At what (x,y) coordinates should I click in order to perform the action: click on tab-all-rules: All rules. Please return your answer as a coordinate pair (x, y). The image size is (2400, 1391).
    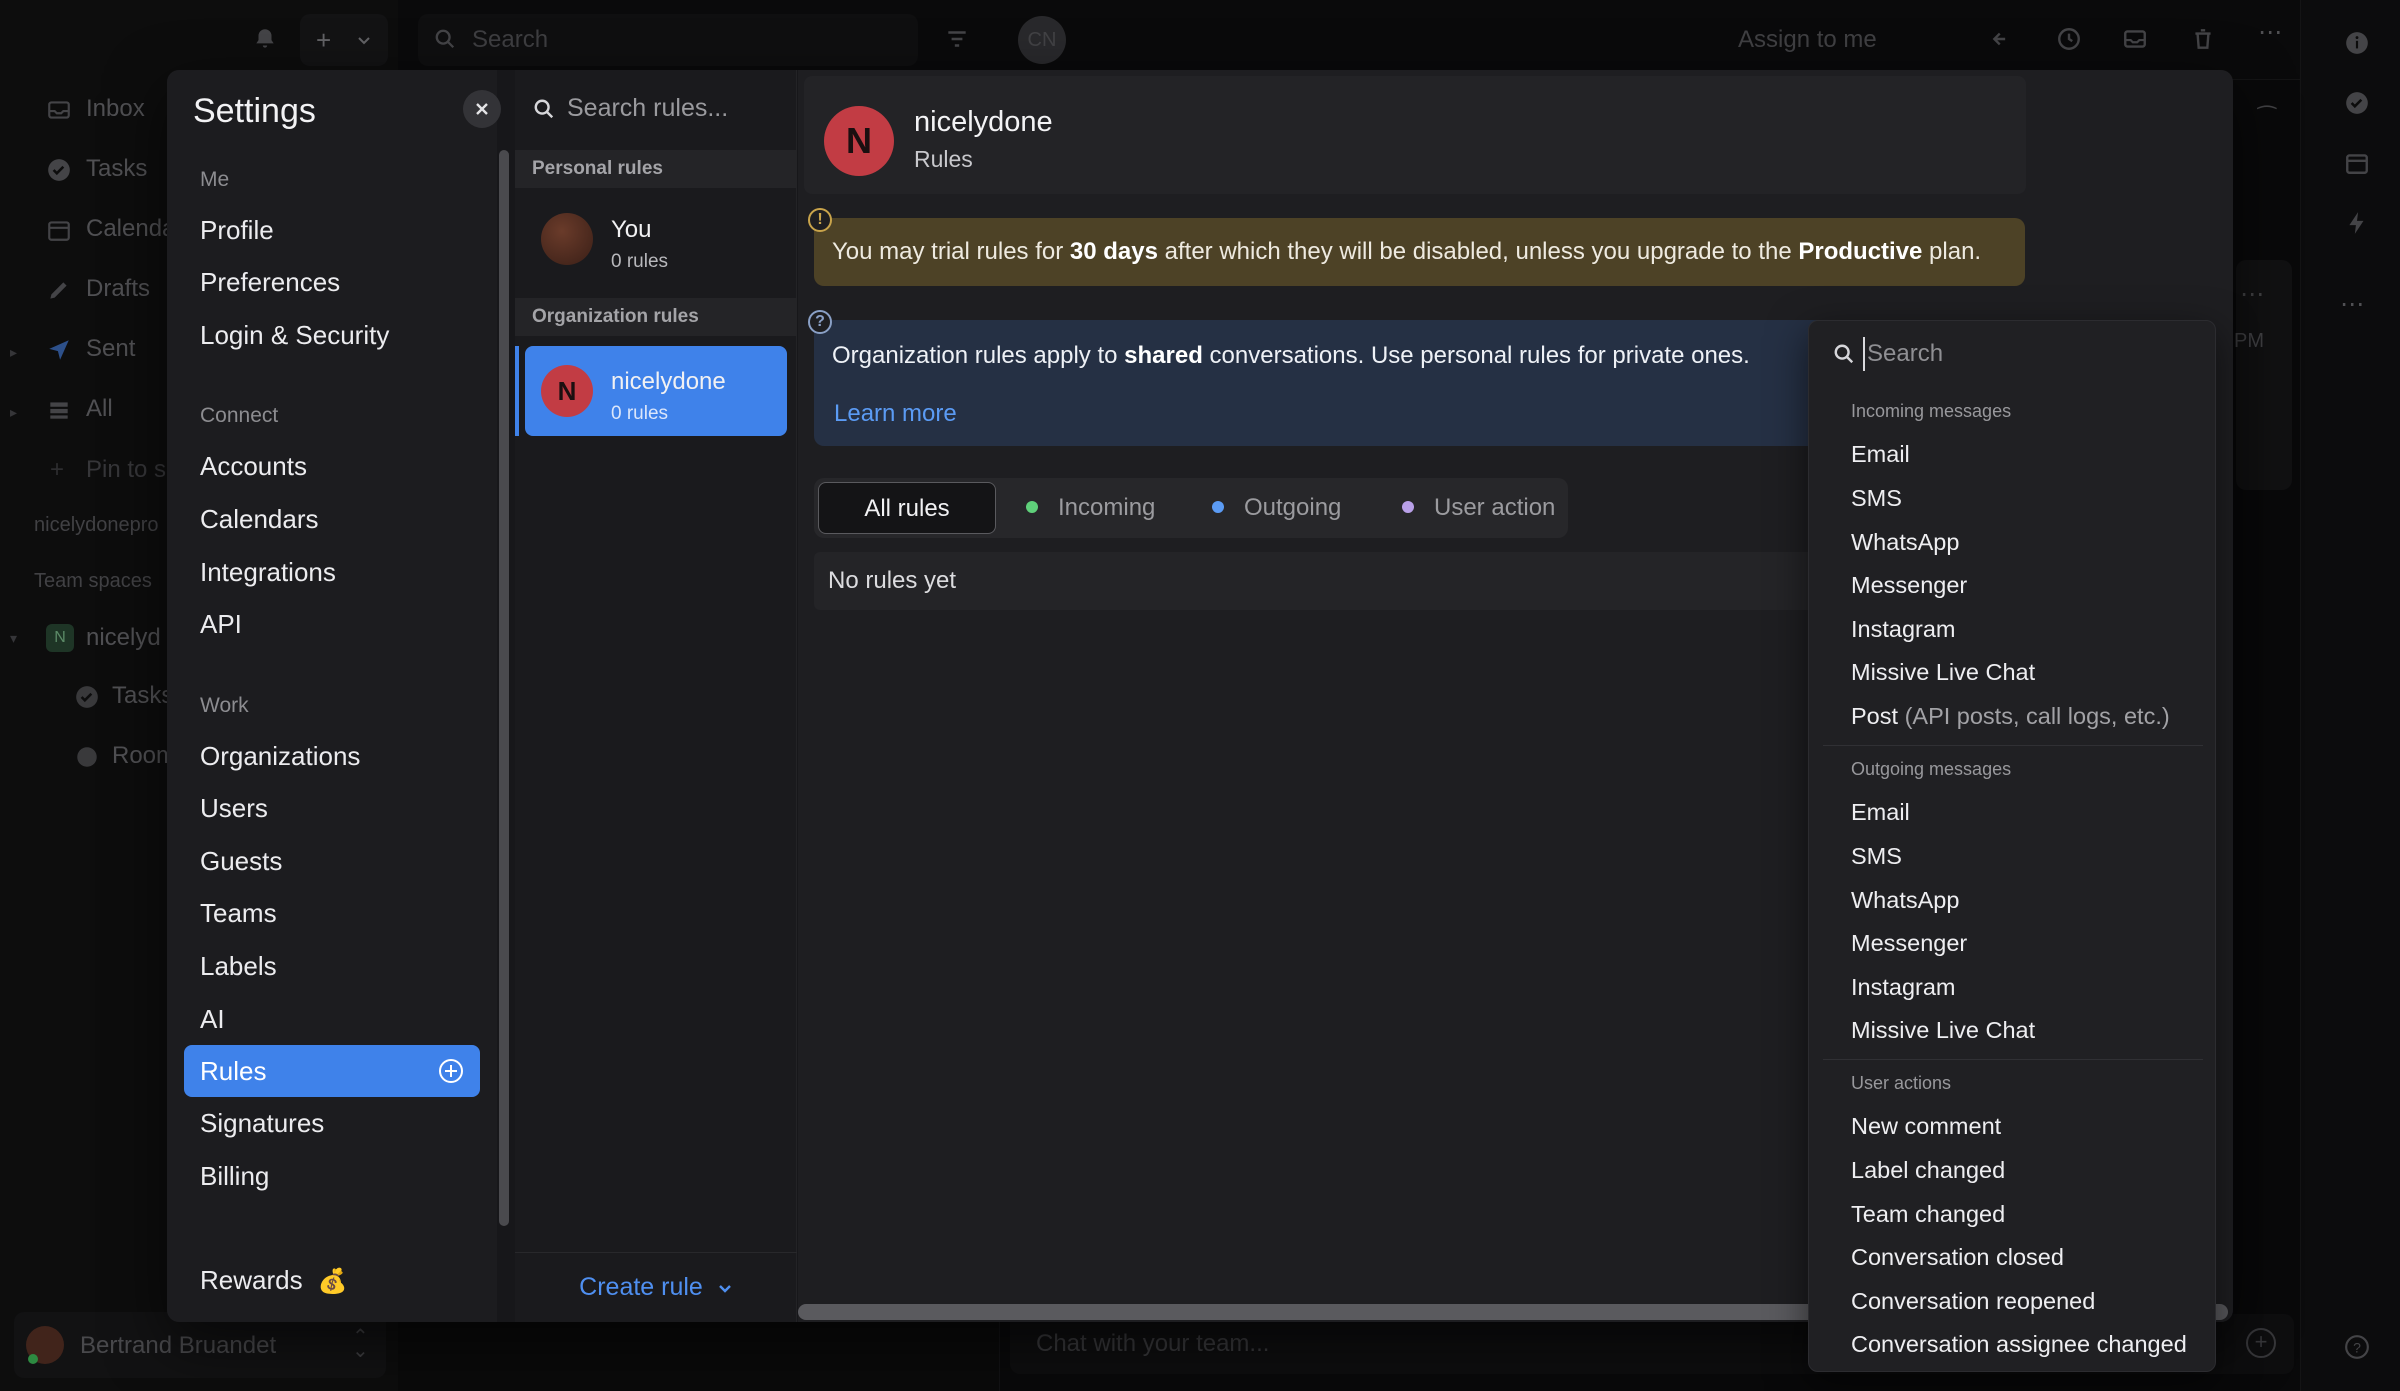
    Looking at the image, I should click on (907, 508).